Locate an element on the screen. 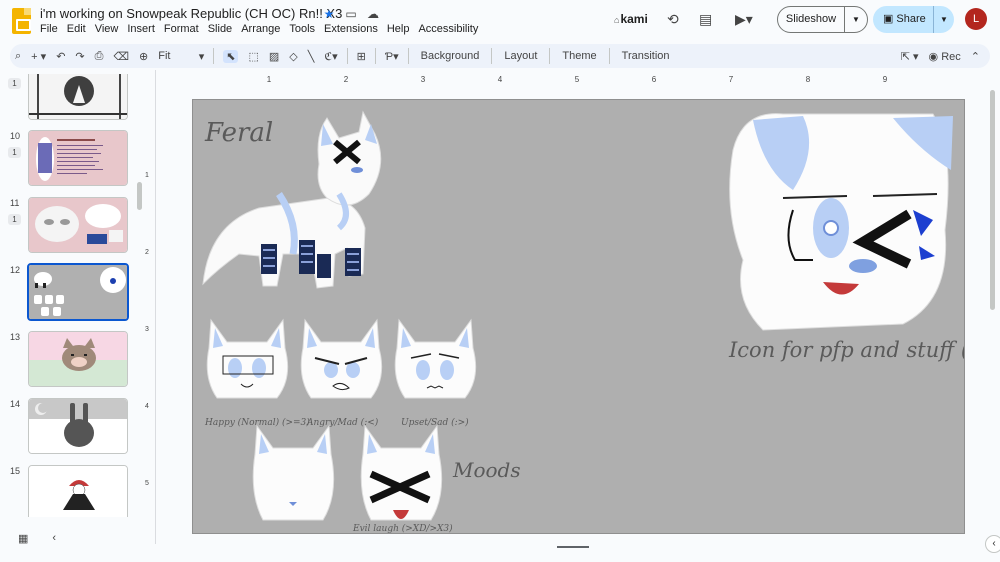 The width and height of the screenshot is (1000, 562). redo-icon: ↷ is located at coordinates (79, 56).